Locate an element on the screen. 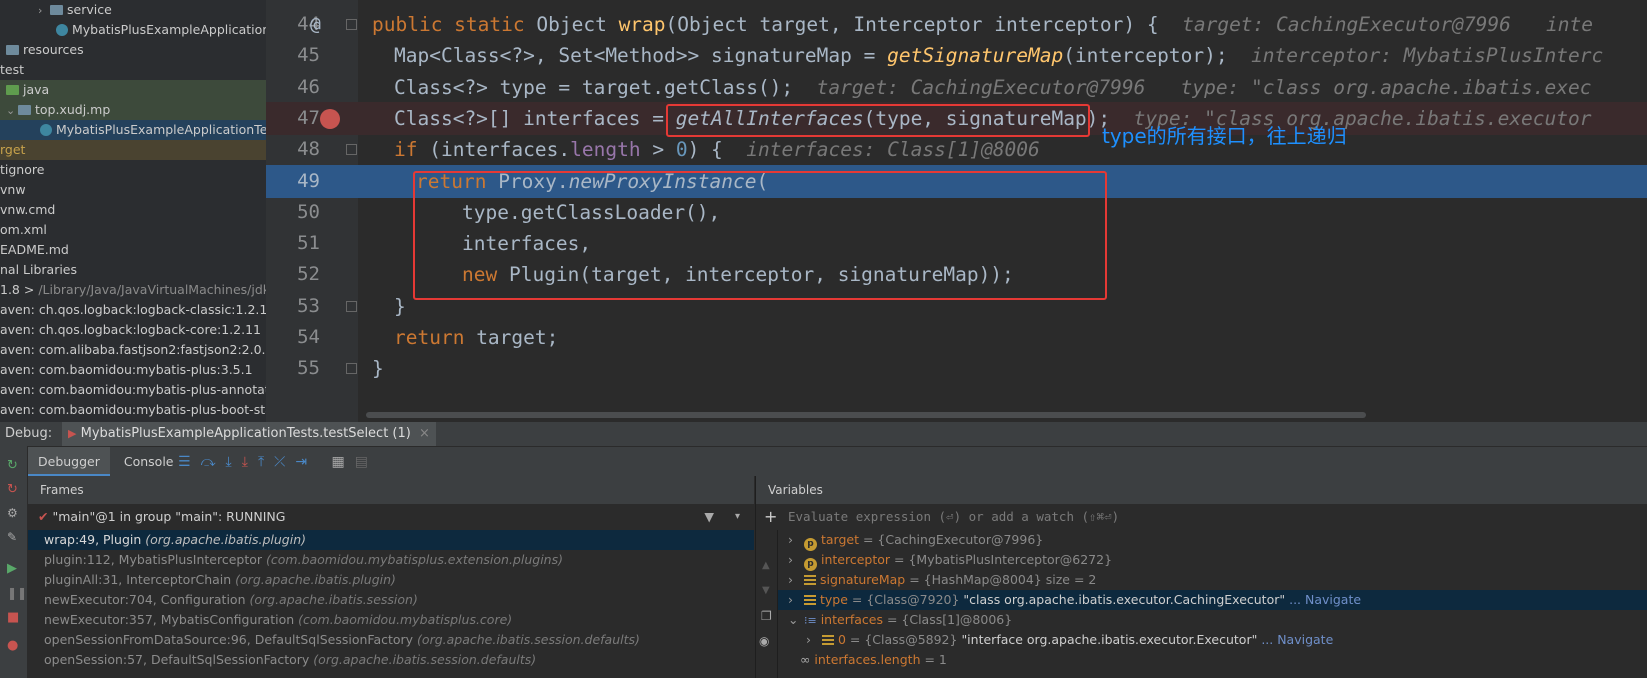 This screenshot has width=1647, height=678. view-breakpoints-icon: ● is located at coordinates (14, 645).